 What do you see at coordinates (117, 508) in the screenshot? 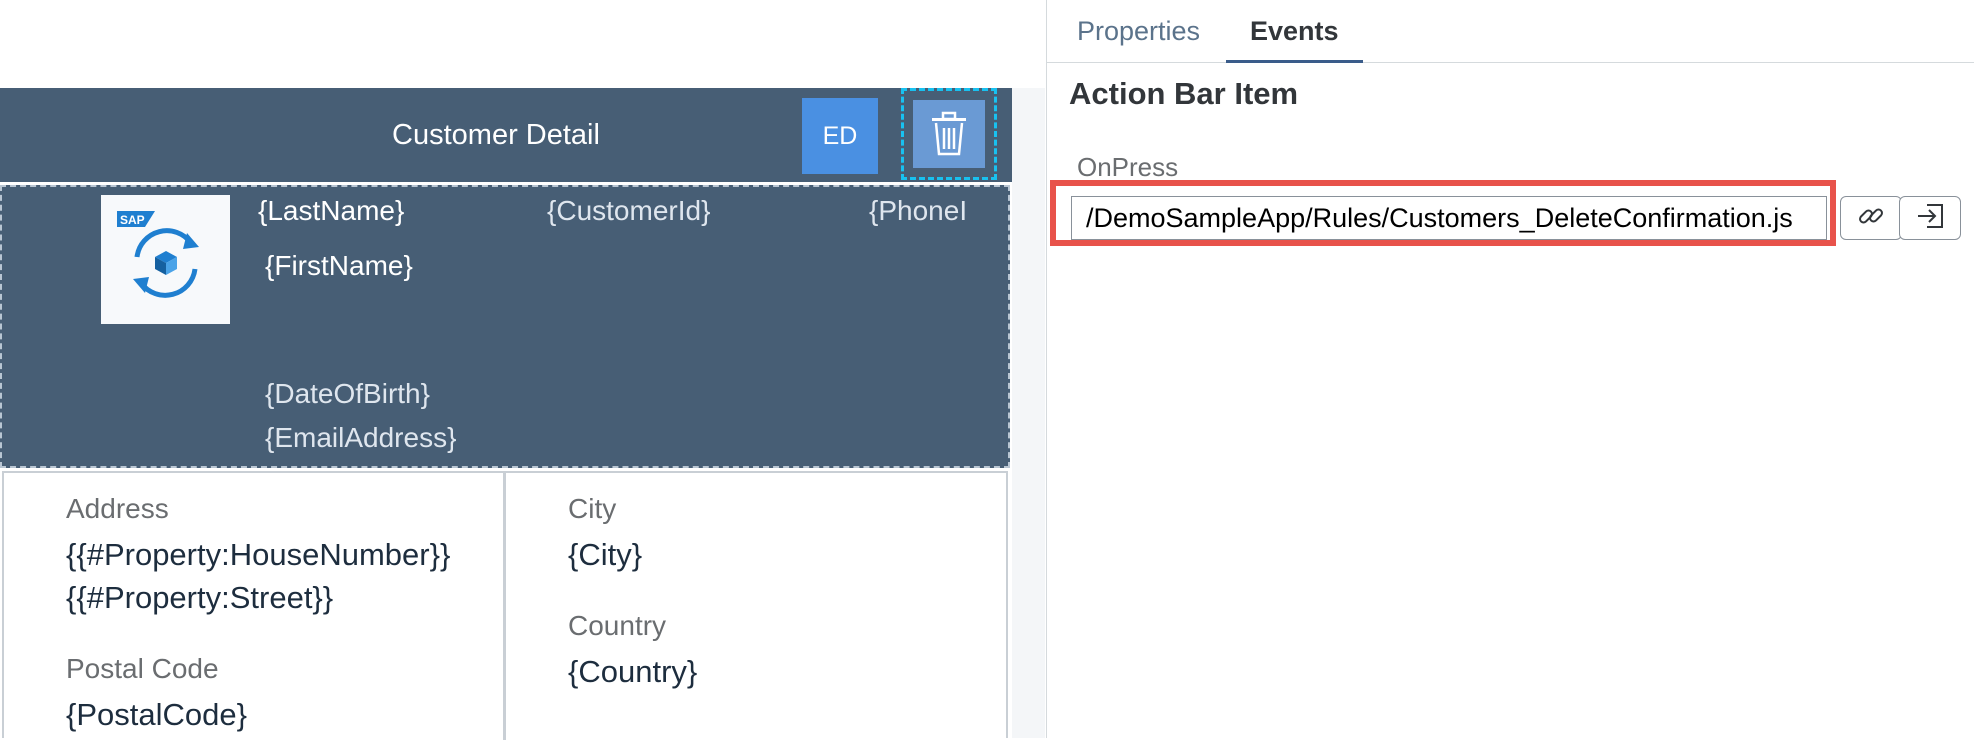
I see `address-label: Address` at bounding box center [117, 508].